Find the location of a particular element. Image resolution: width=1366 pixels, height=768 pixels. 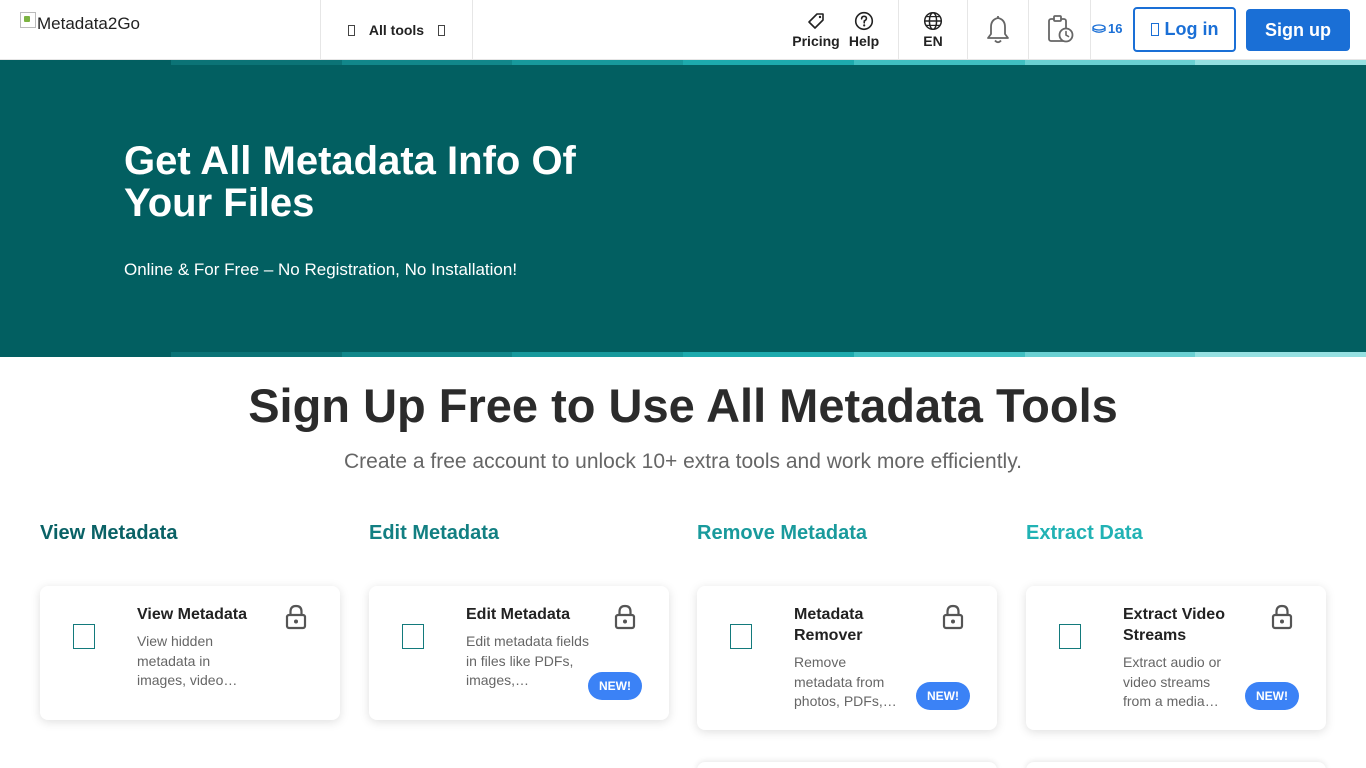

credits-count: 16 is located at coordinates (1115, 28).